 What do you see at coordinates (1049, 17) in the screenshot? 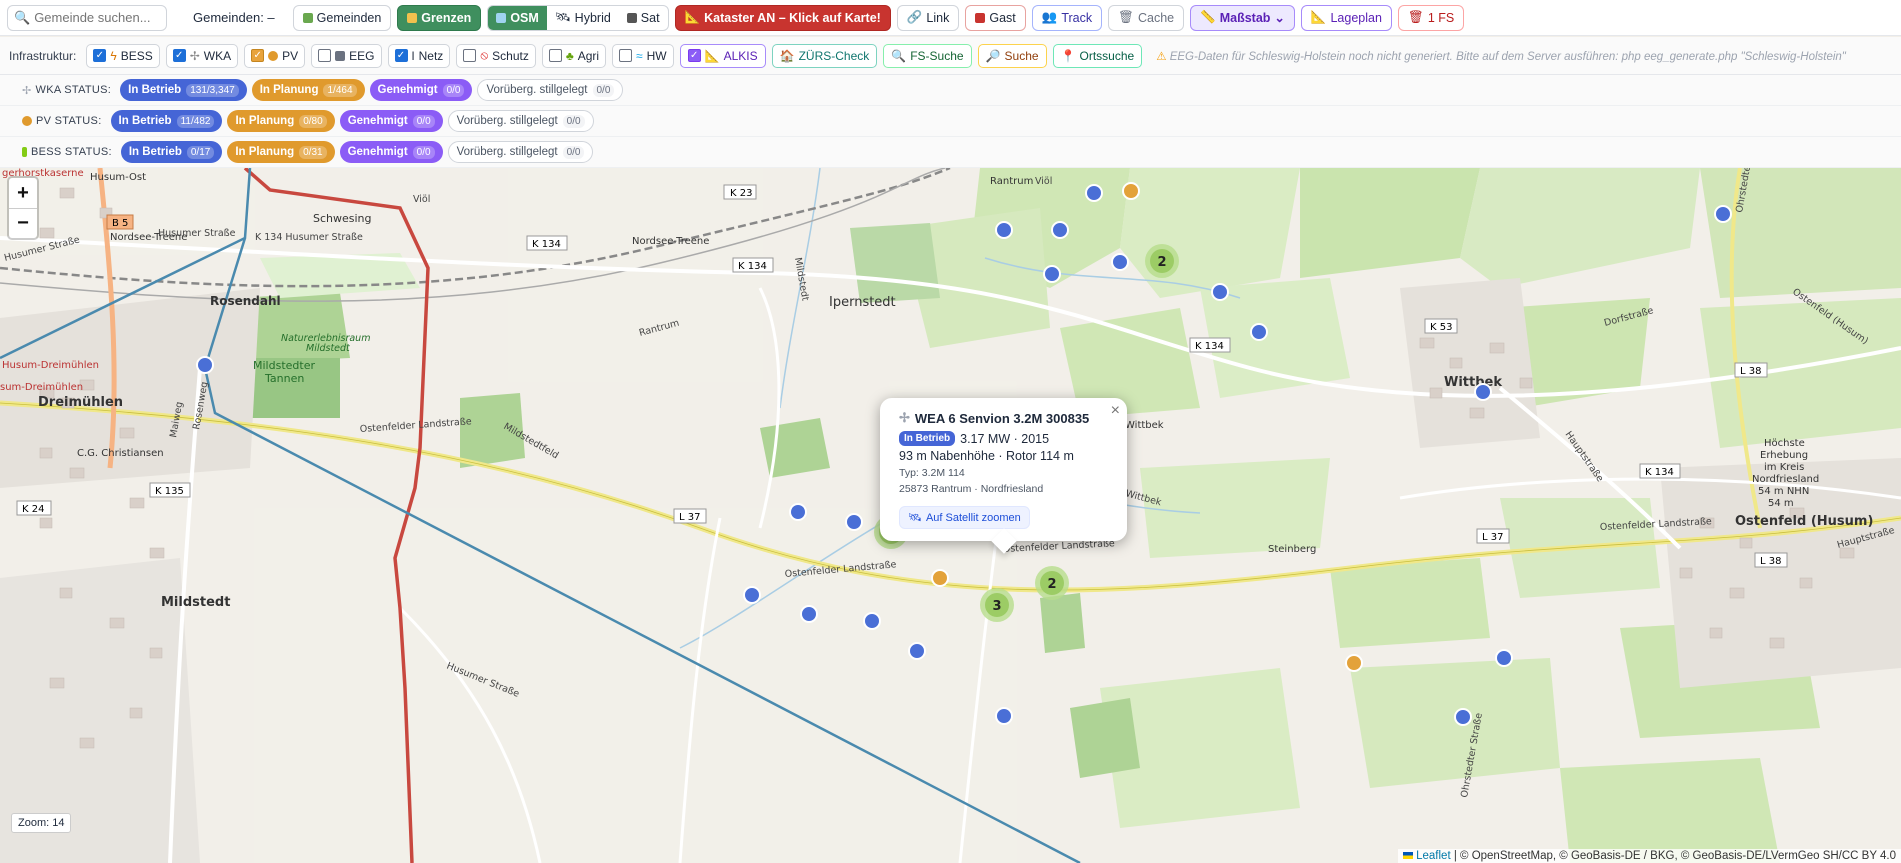
I see `people-icon: 👥` at bounding box center [1049, 17].